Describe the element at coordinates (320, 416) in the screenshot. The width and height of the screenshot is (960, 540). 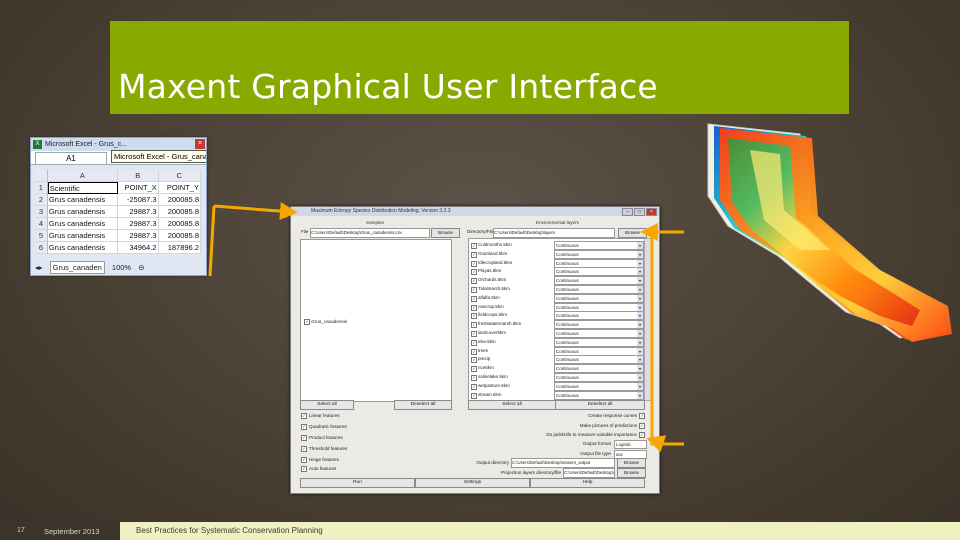
I see `linear-features-option: ✓ Linear features` at that location.